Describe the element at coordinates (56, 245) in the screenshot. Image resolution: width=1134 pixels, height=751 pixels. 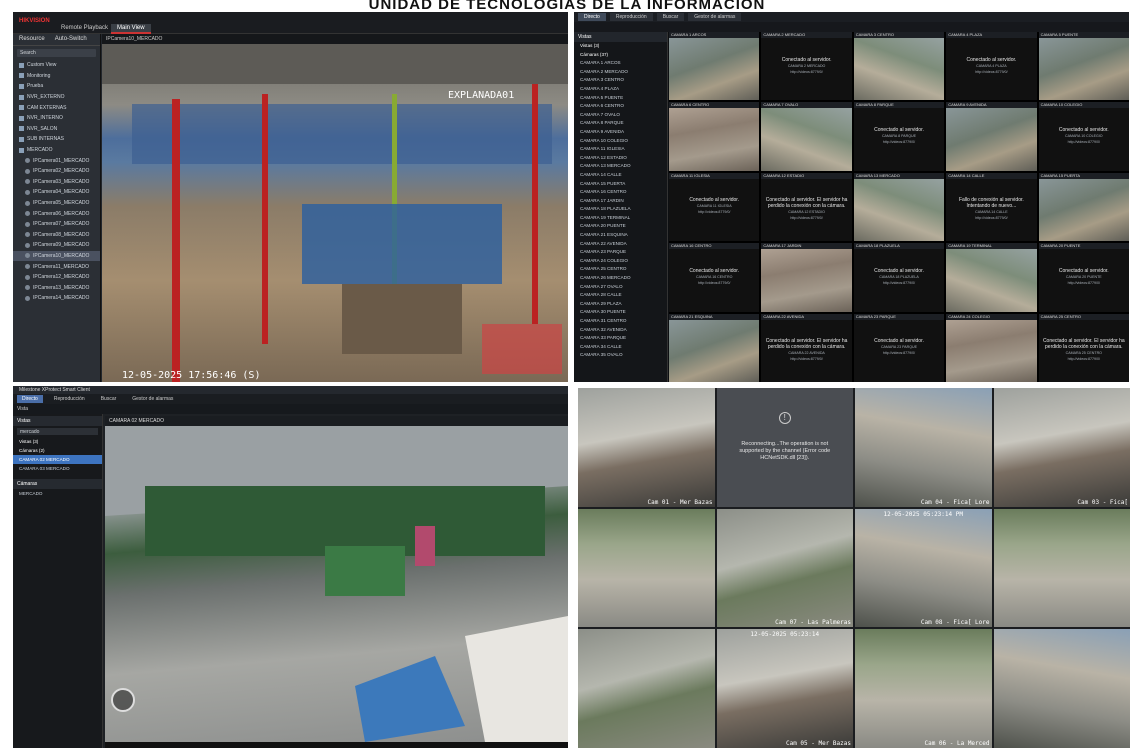
I see `resource-item: IPCamera09_MERCADO` at that location.